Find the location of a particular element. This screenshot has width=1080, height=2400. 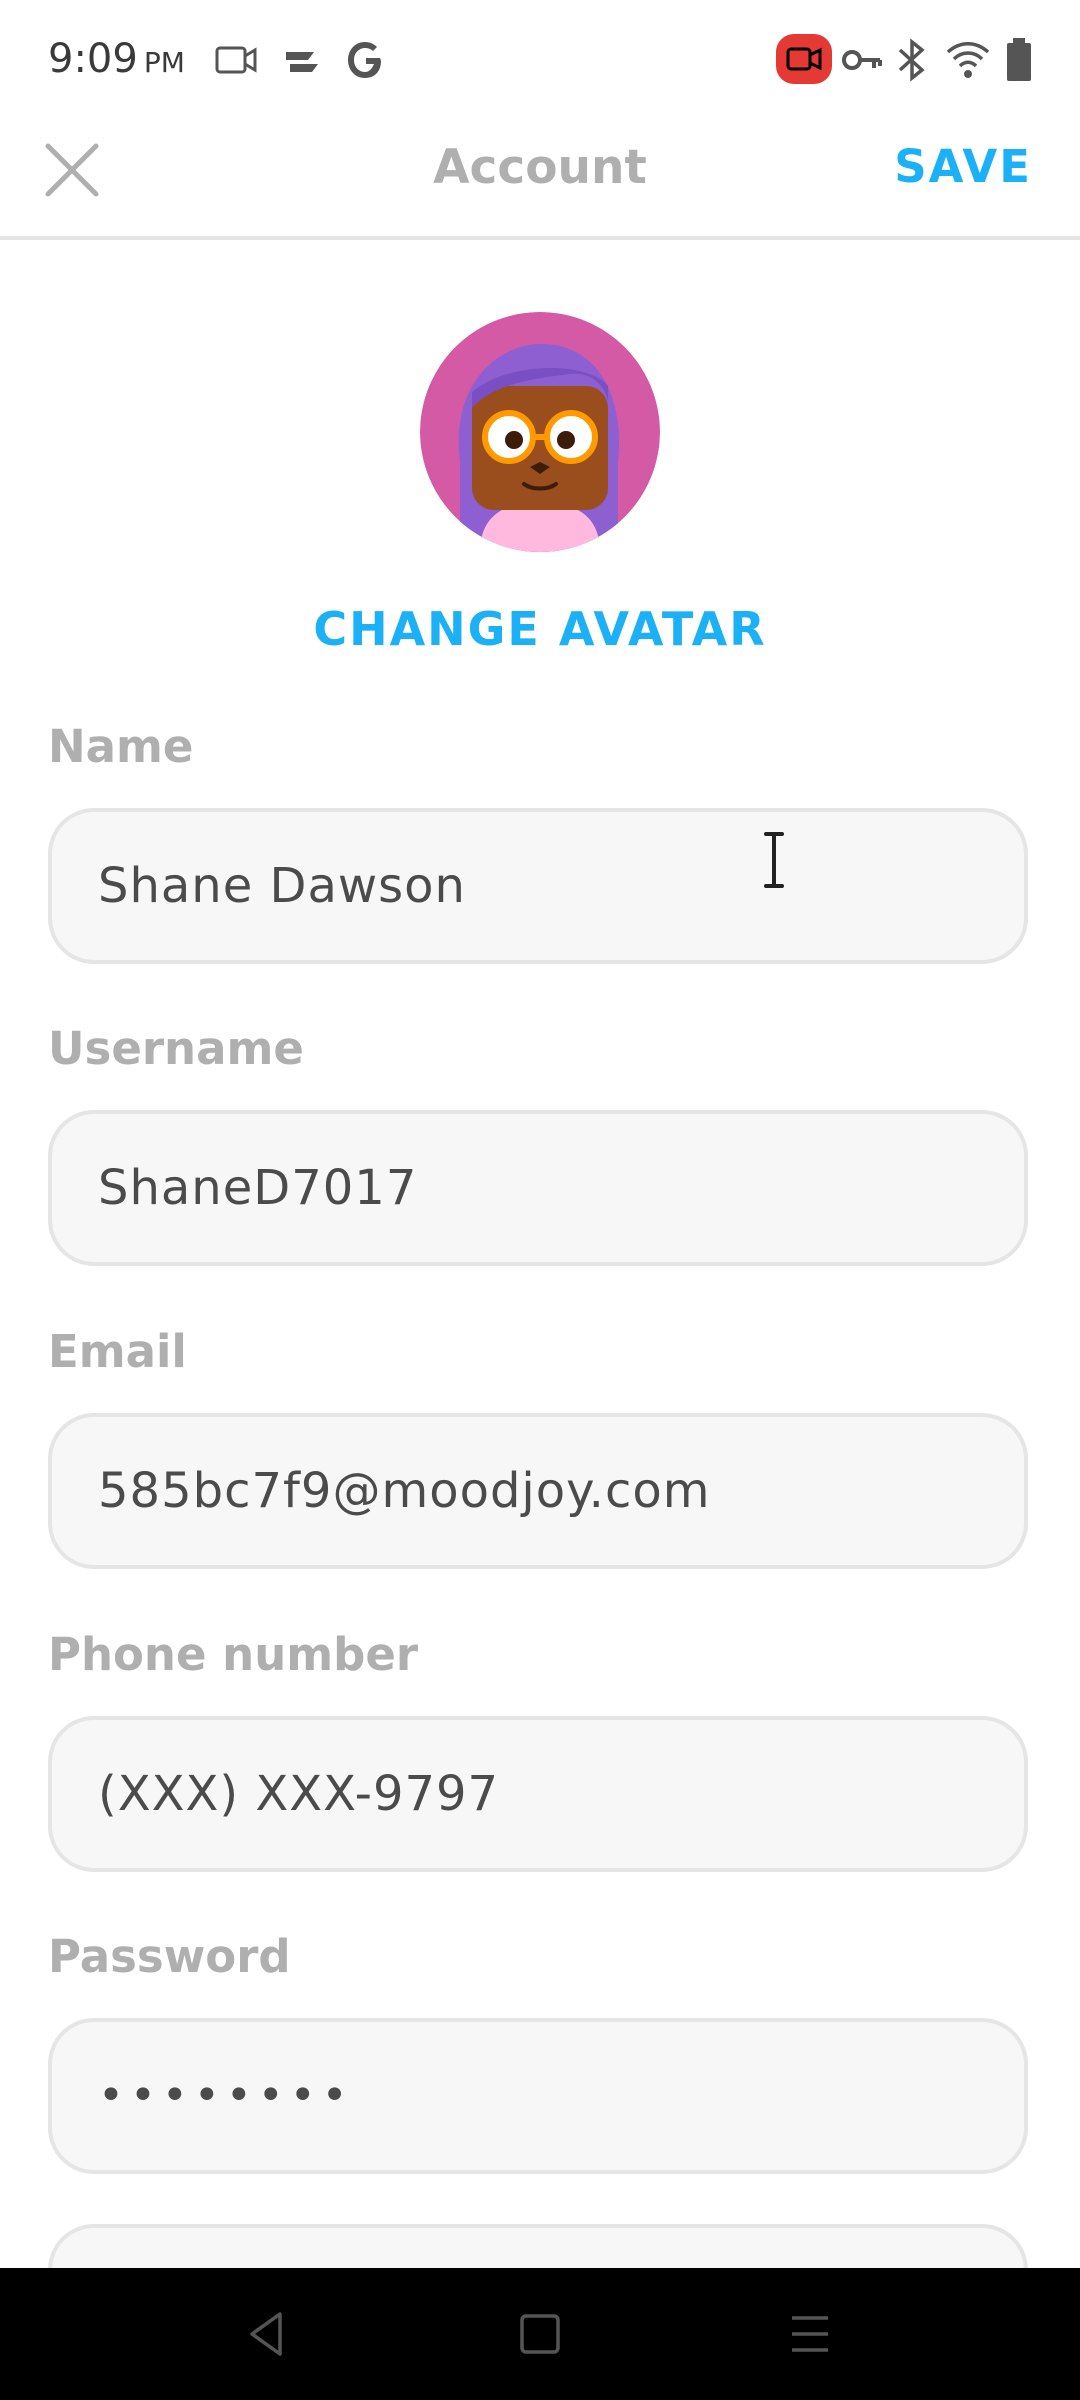

video-icon is located at coordinates (236, 60).